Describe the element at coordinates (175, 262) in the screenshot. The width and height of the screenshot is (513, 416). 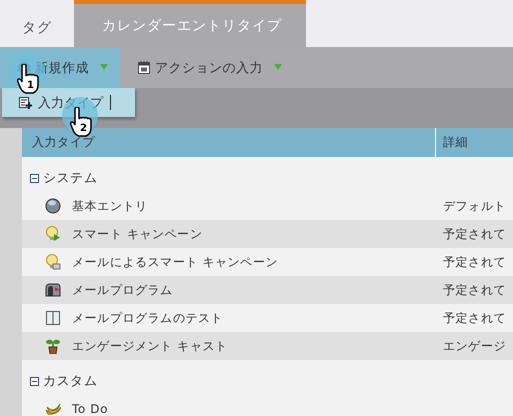
I see `entry-type-name: メールによるスマート キャンペーン` at that location.